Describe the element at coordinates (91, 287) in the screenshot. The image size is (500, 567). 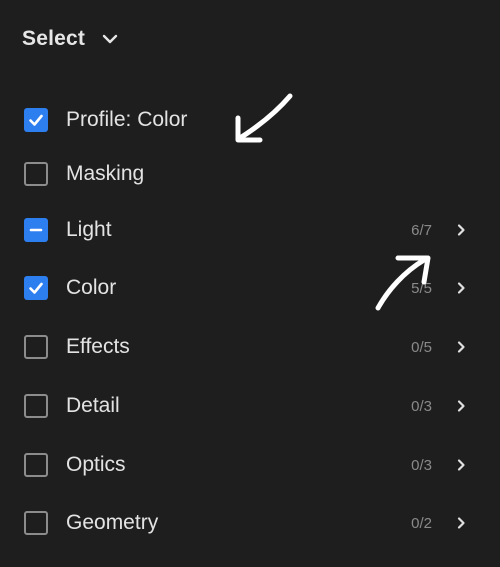
I see `item-label: Color` at that location.